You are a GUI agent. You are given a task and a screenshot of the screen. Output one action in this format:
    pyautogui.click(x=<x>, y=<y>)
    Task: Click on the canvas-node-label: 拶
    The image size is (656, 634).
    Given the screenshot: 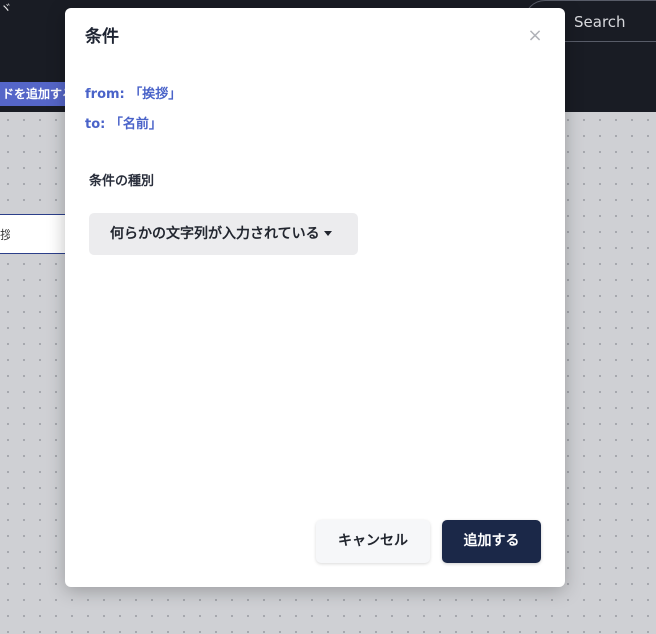 What is the action you would take?
    pyautogui.click(x=5, y=235)
    